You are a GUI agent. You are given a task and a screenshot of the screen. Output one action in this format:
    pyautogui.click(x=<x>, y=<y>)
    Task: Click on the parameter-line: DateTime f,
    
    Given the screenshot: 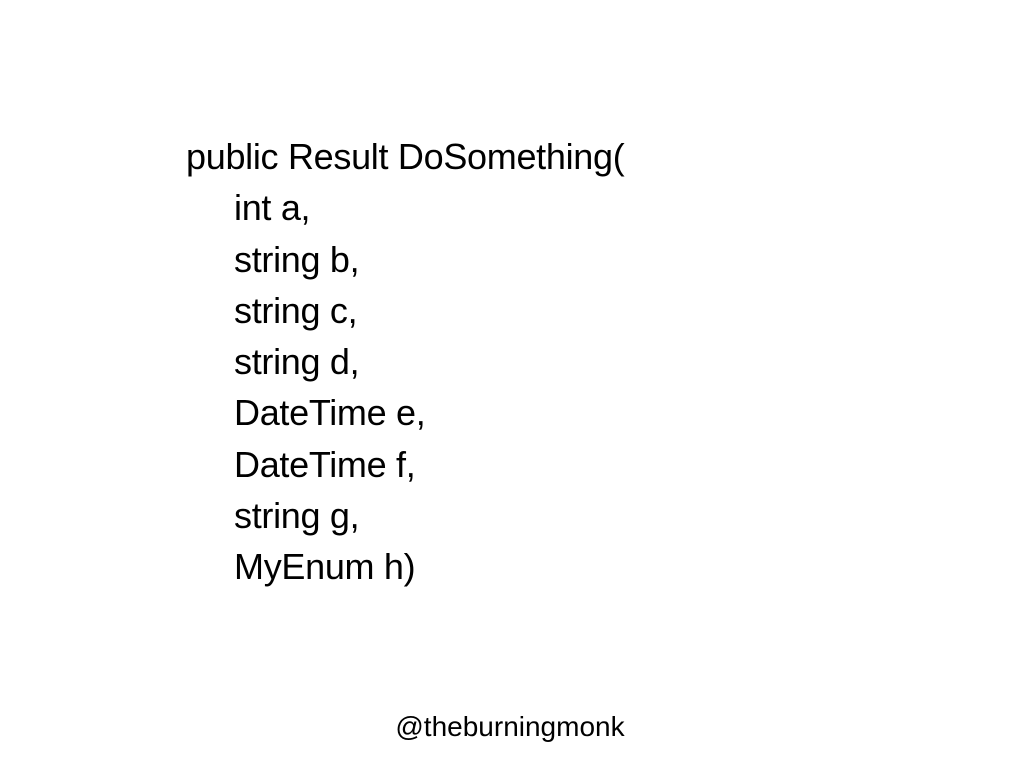 What is the action you would take?
    pyautogui.click(x=325, y=464)
    